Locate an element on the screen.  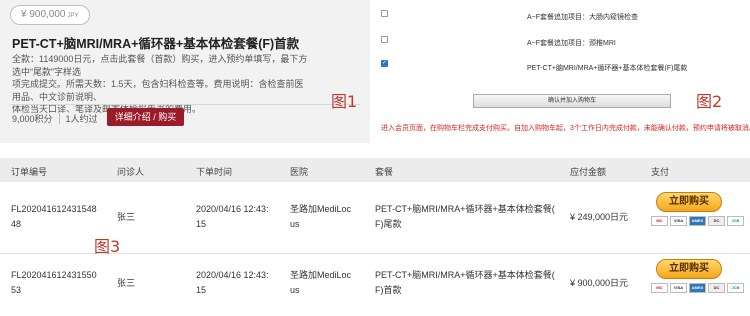
people-count: 1人约过 is located at coordinates (81, 118).